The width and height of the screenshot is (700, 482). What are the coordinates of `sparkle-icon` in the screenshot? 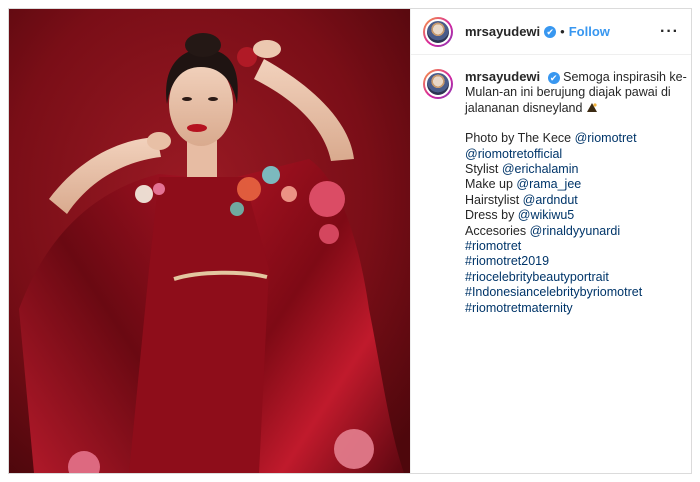 It's located at (591, 107).